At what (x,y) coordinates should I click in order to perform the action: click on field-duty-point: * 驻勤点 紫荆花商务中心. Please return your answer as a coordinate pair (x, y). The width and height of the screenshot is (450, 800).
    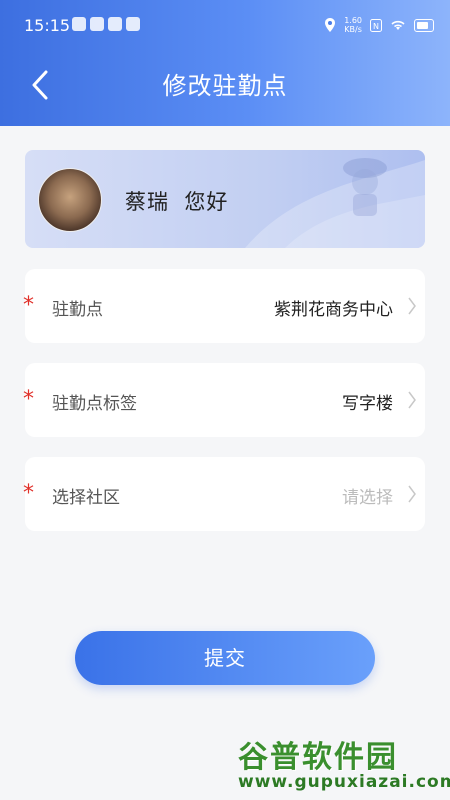
    Looking at the image, I should click on (224, 306).